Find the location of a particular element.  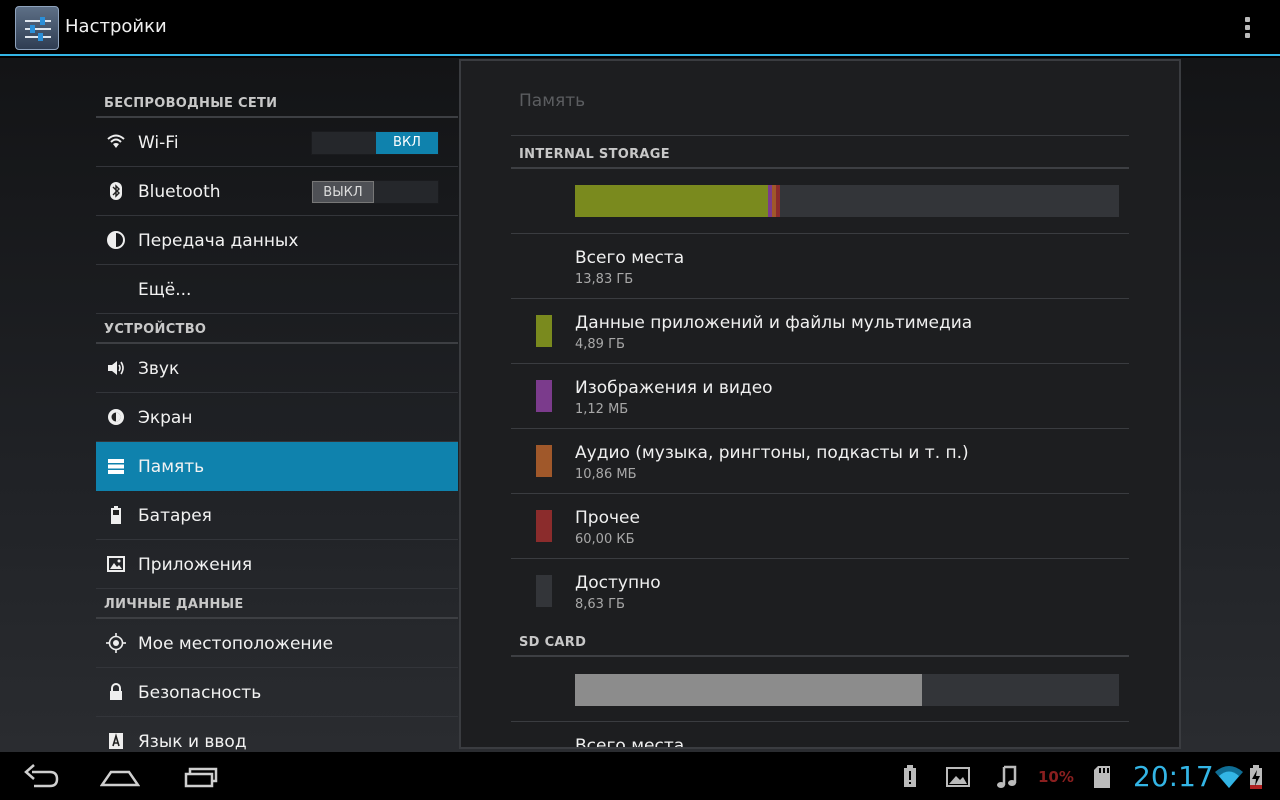

section-label: SD CARD is located at coordinates (553, 642).